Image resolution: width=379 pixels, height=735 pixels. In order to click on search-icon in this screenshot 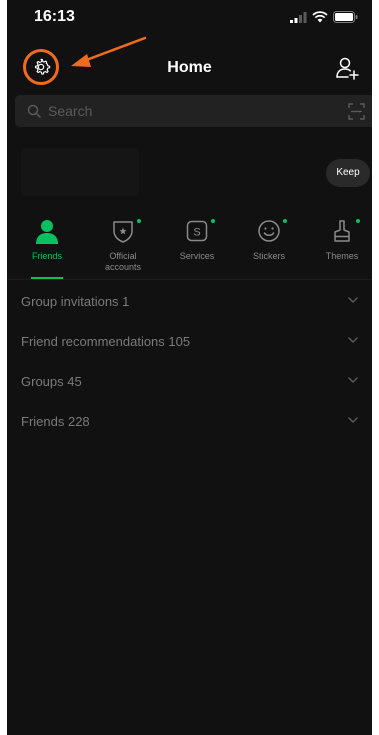, I will do `click(34, 111)`.